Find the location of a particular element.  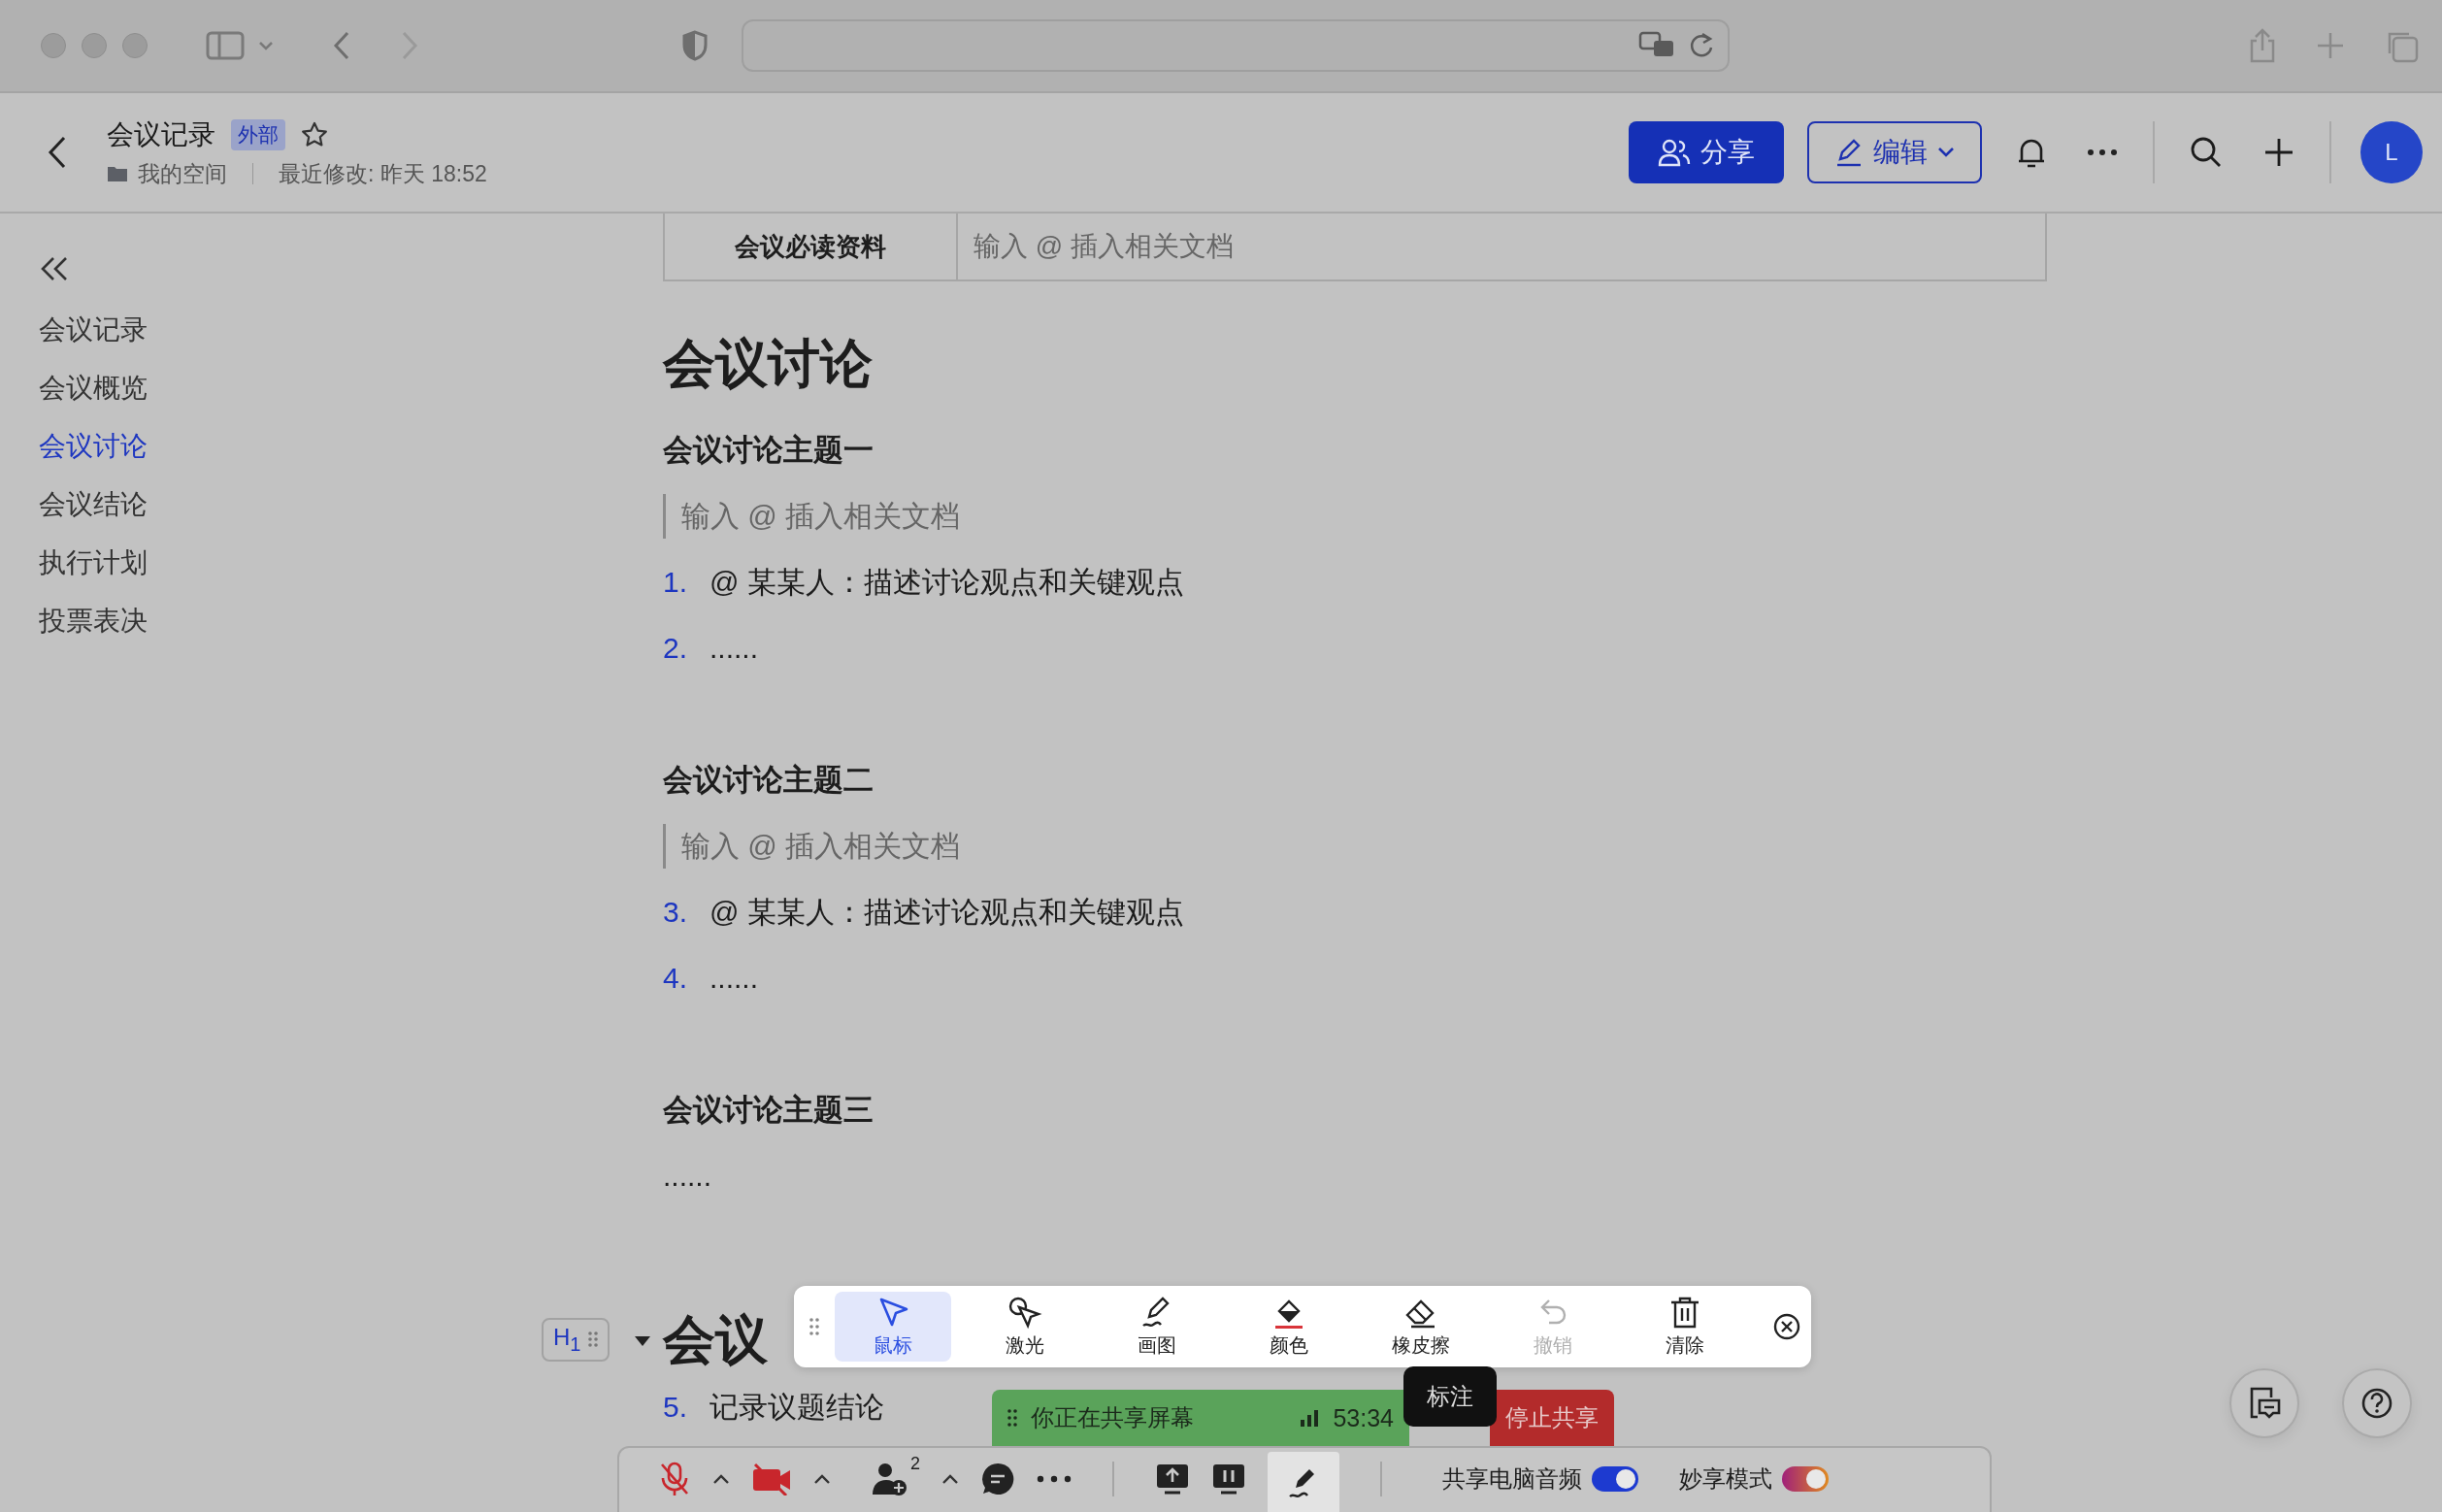

outline-item: 会议讨论 is located at coordinates (93, 447).